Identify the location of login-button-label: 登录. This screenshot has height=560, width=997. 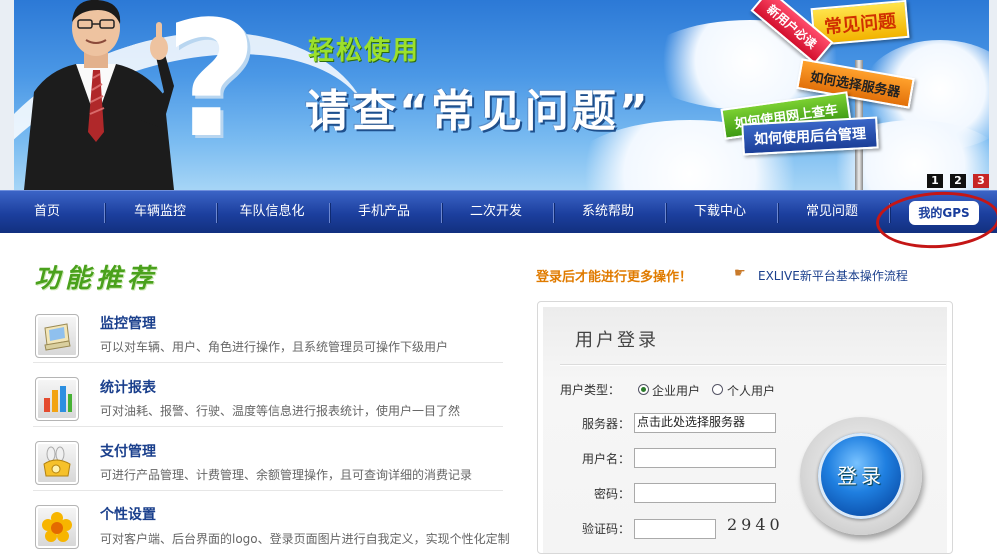
(861, 476).